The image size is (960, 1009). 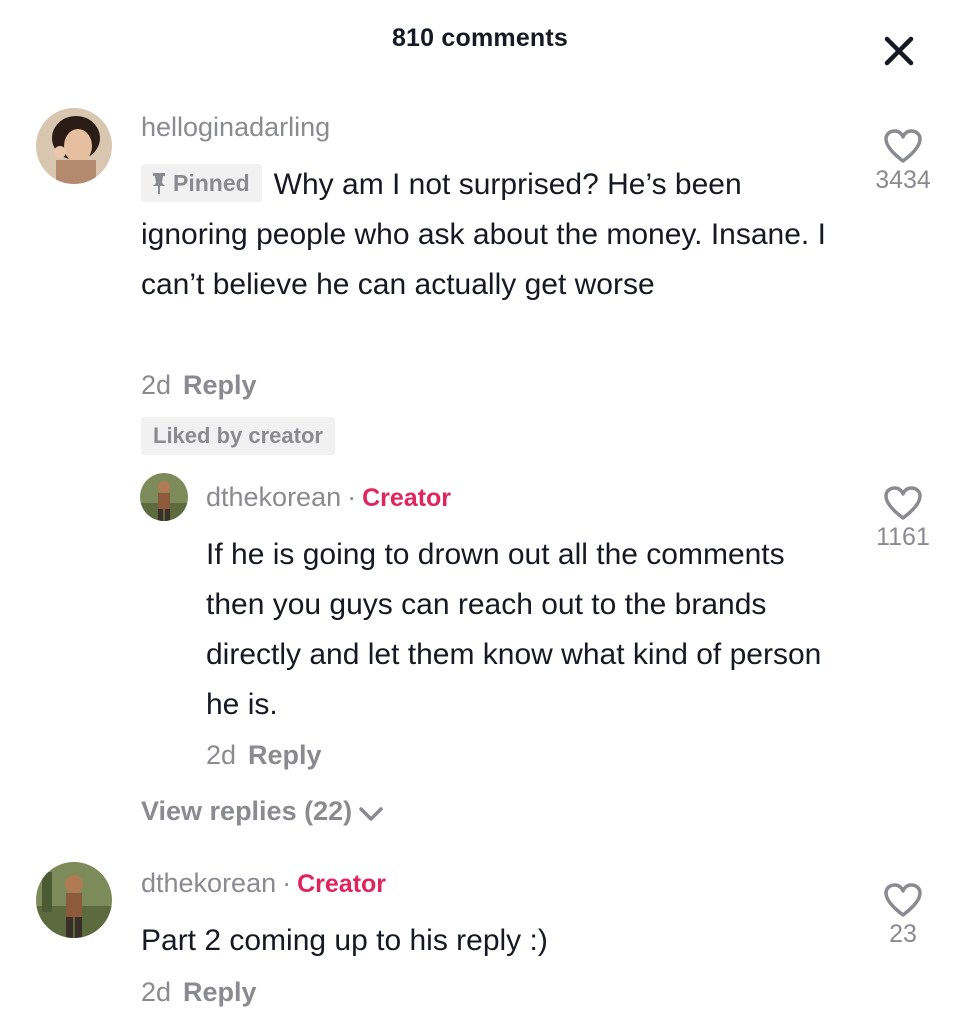 I want to click on close-icon, so click(x=899, y=51).